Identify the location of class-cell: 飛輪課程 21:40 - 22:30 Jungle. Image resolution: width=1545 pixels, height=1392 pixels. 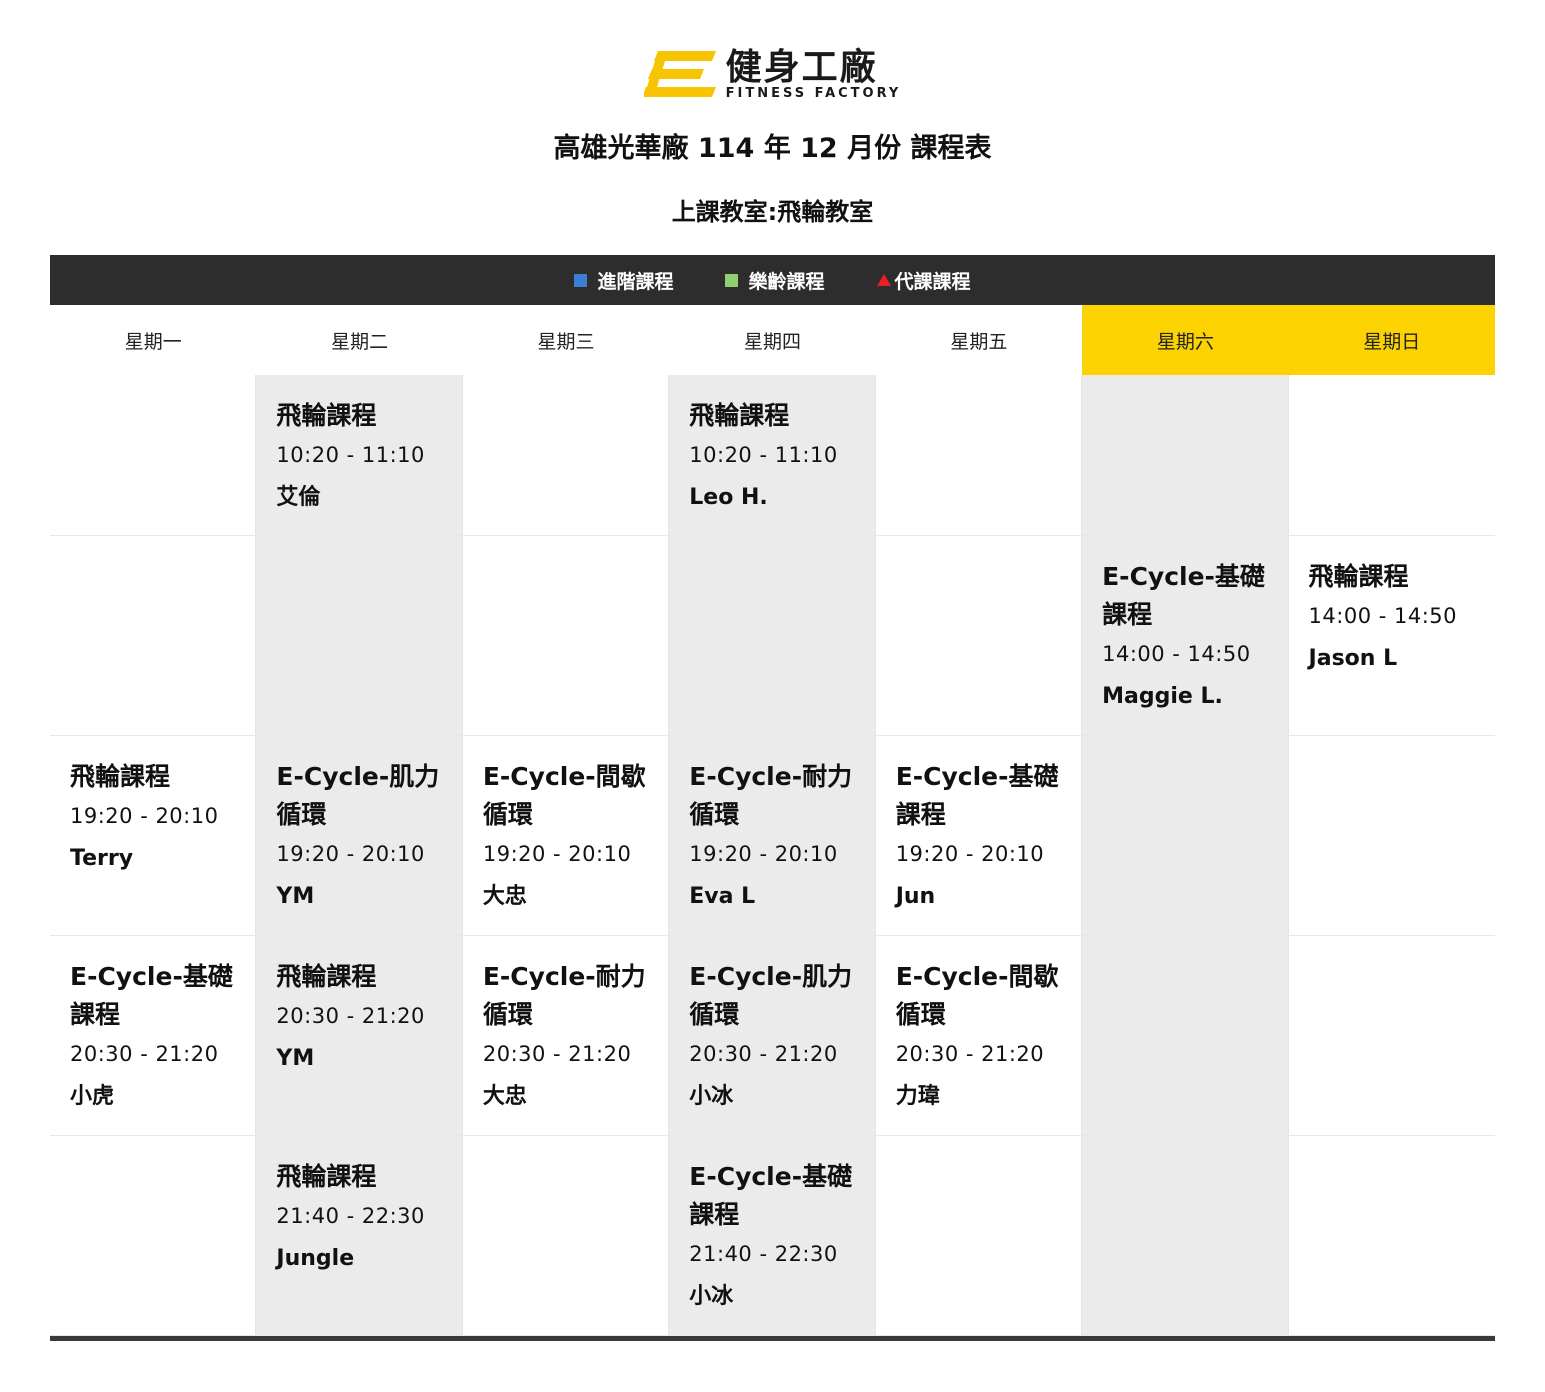
(359, 1235).